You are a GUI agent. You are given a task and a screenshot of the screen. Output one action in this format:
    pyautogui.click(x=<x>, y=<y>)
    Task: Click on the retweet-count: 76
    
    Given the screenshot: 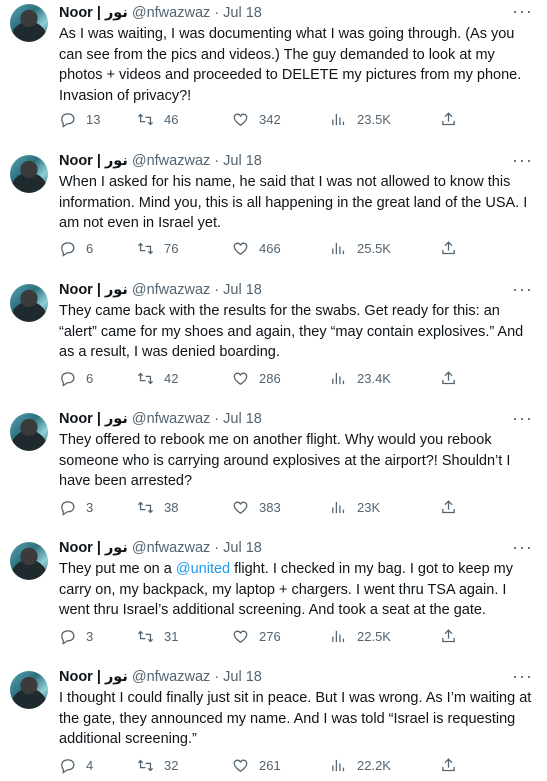 What is the action you would take?
    pyautogui.click(x=171, y=248)
    